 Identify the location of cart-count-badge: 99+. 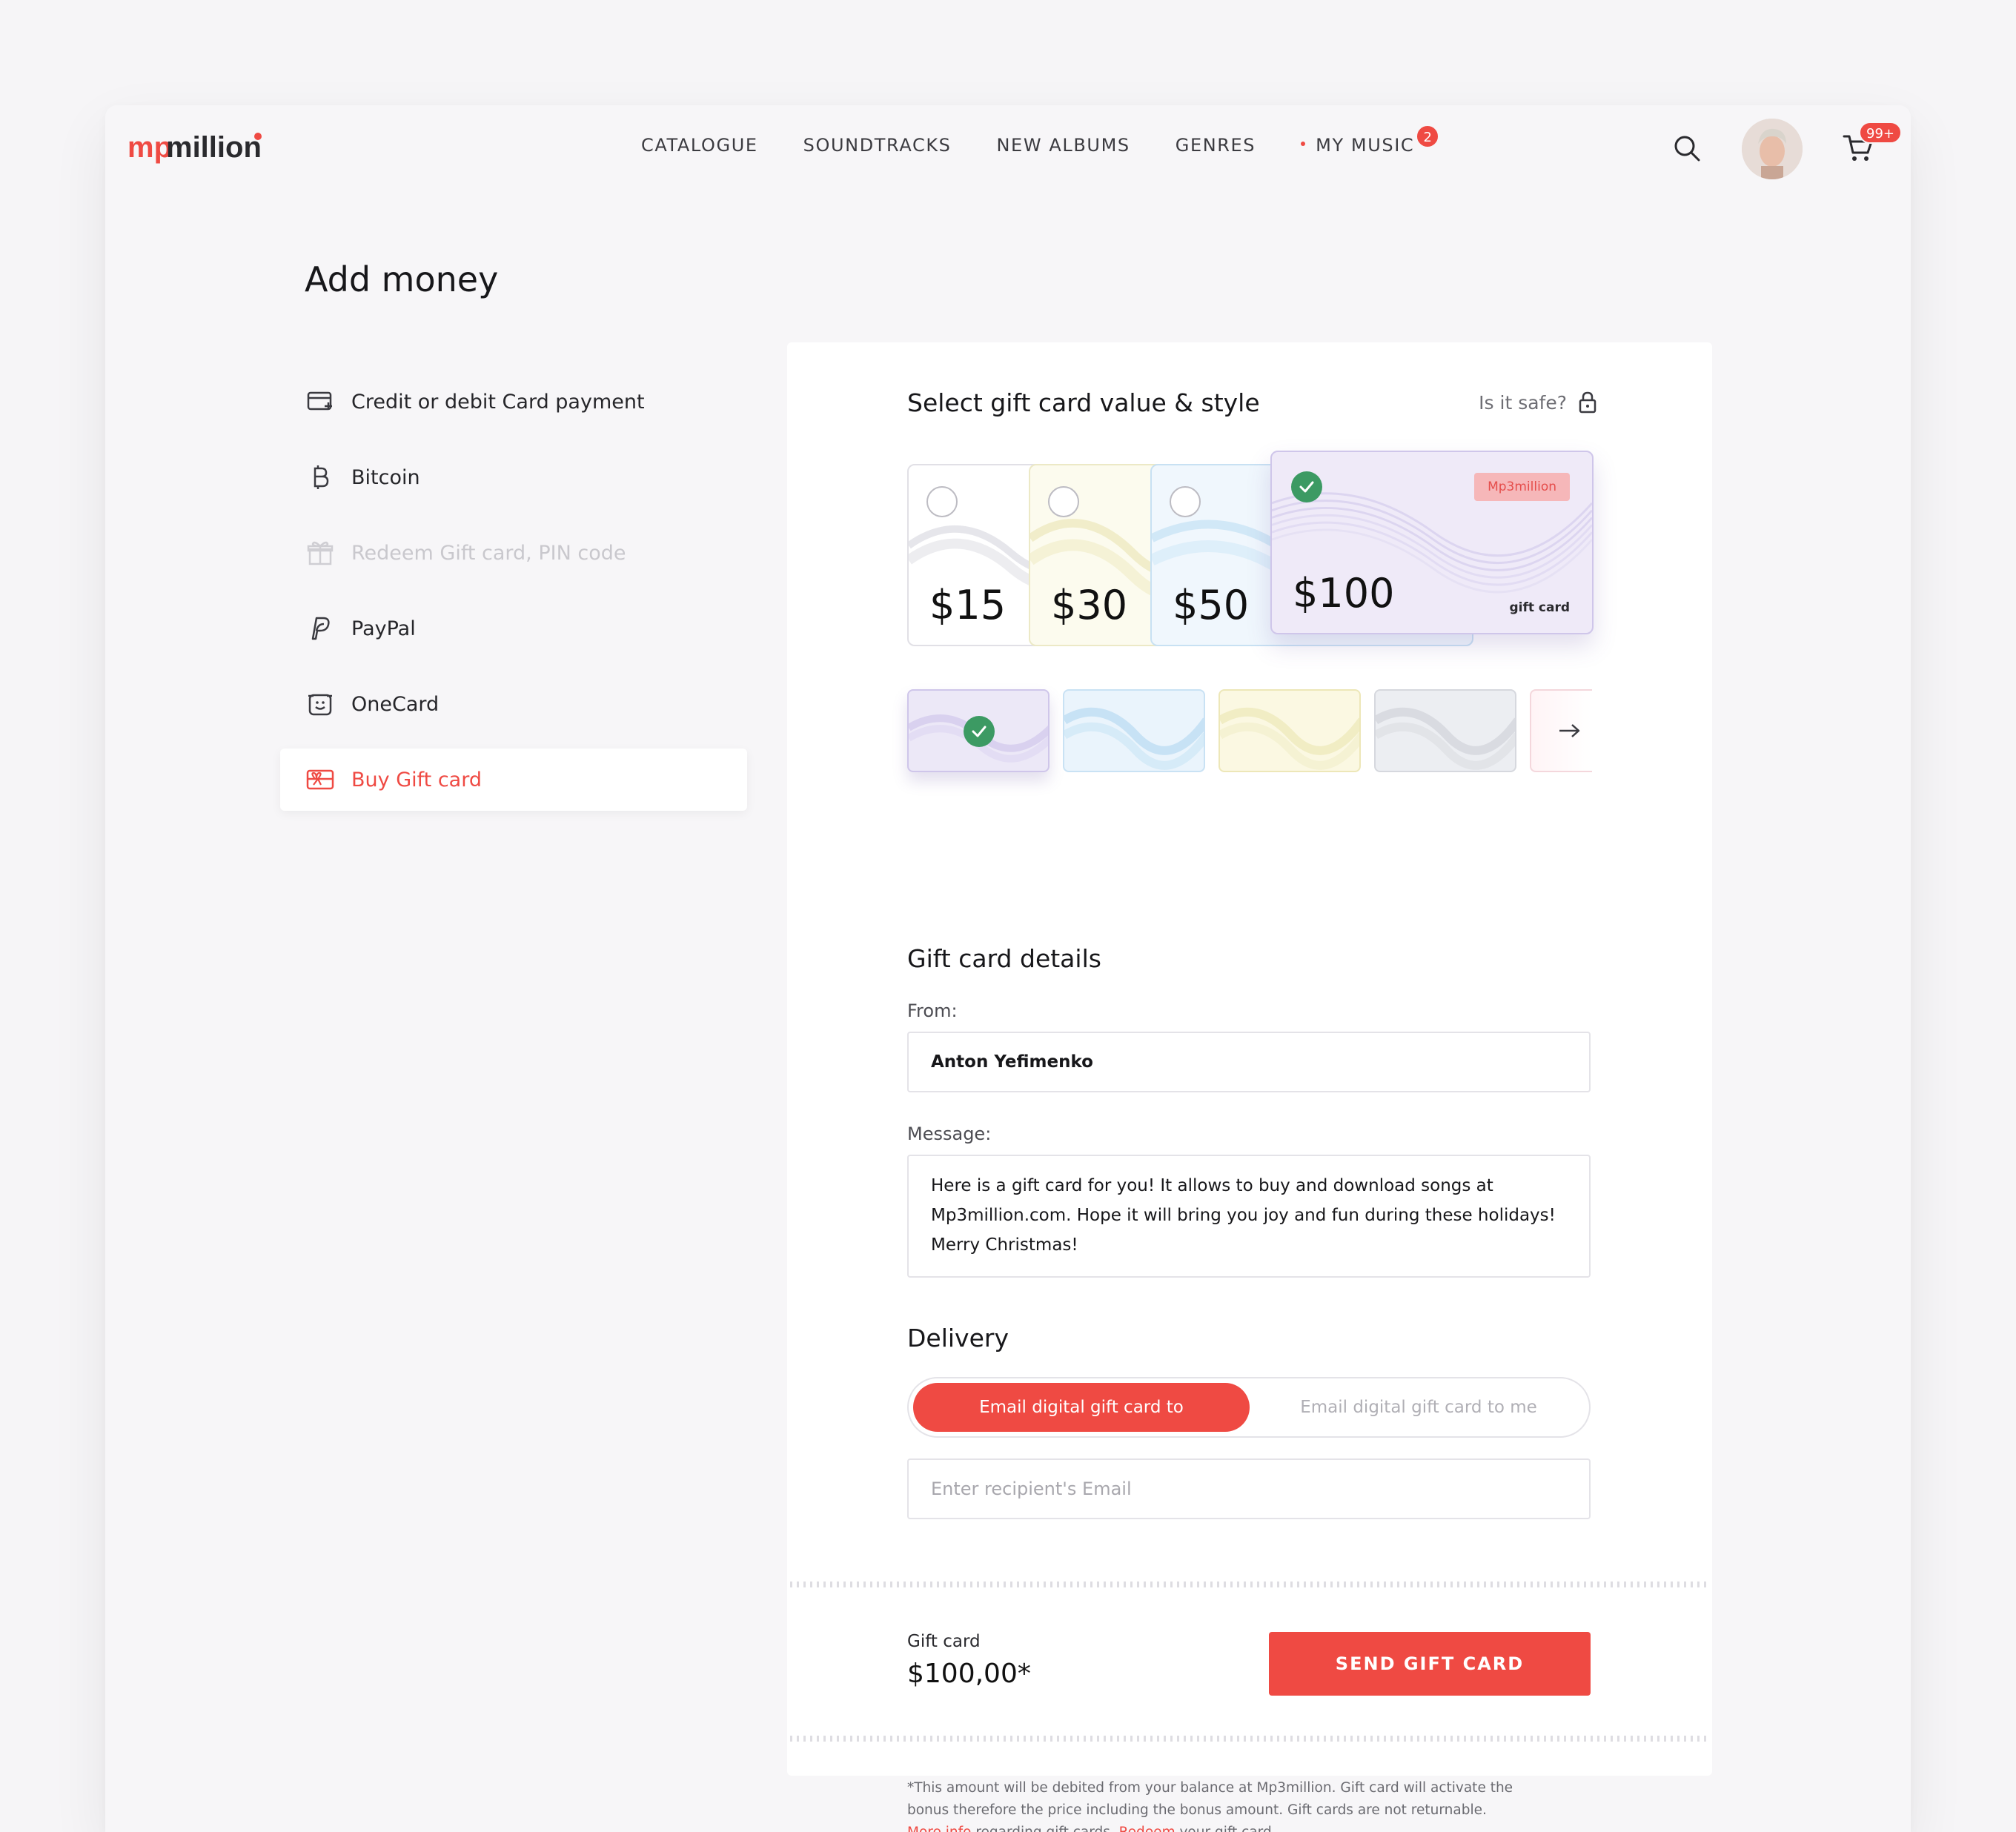
(1881, 133).